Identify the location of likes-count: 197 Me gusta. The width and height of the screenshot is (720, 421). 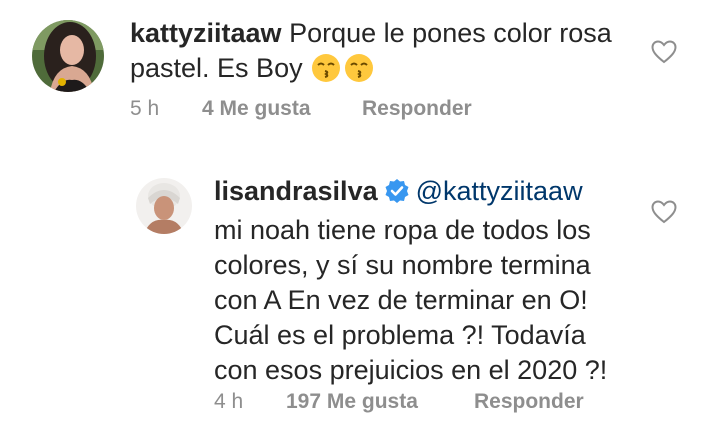
(352, 402).